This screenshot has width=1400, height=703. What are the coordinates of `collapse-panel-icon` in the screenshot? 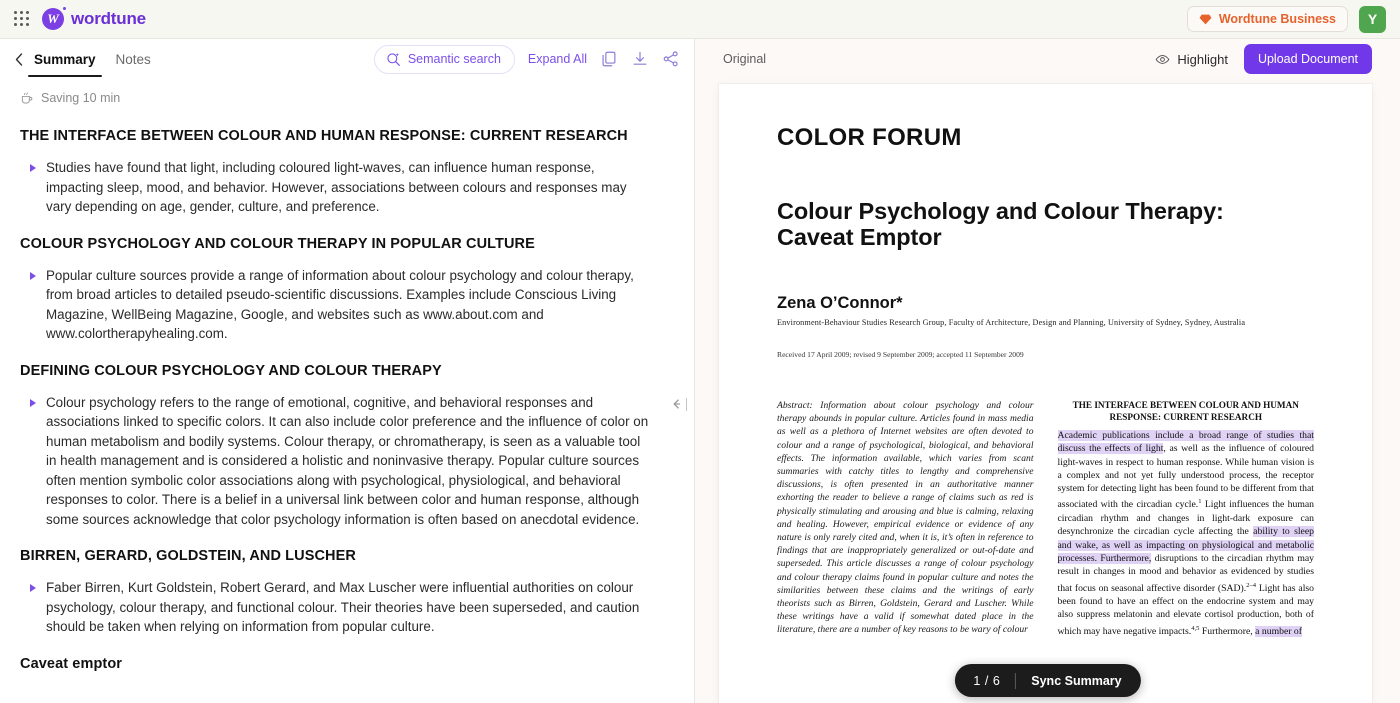 It's located at (678, 404).